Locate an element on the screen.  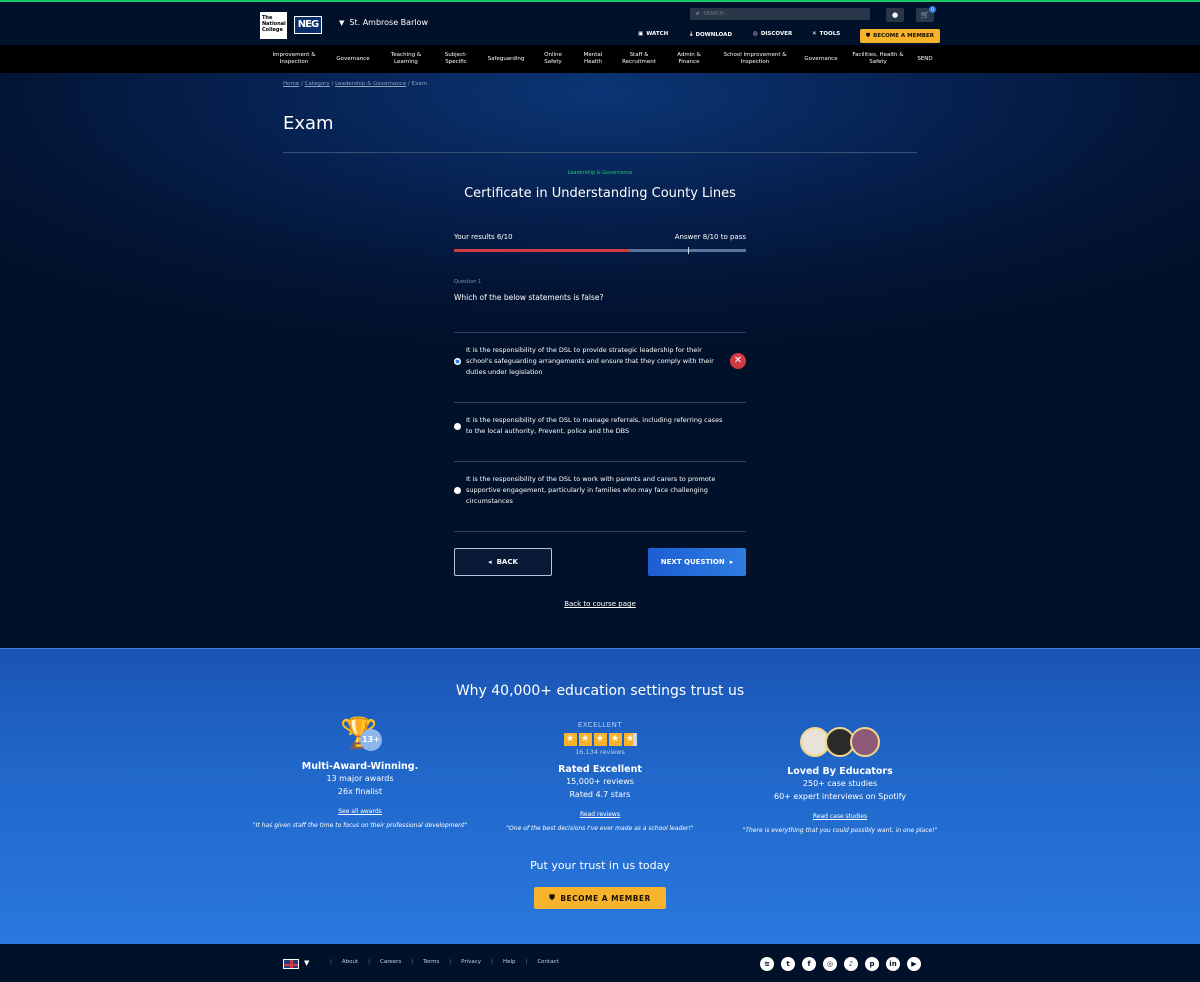
read-reviews-link: Read reviews is located at coordinates (600, 814).